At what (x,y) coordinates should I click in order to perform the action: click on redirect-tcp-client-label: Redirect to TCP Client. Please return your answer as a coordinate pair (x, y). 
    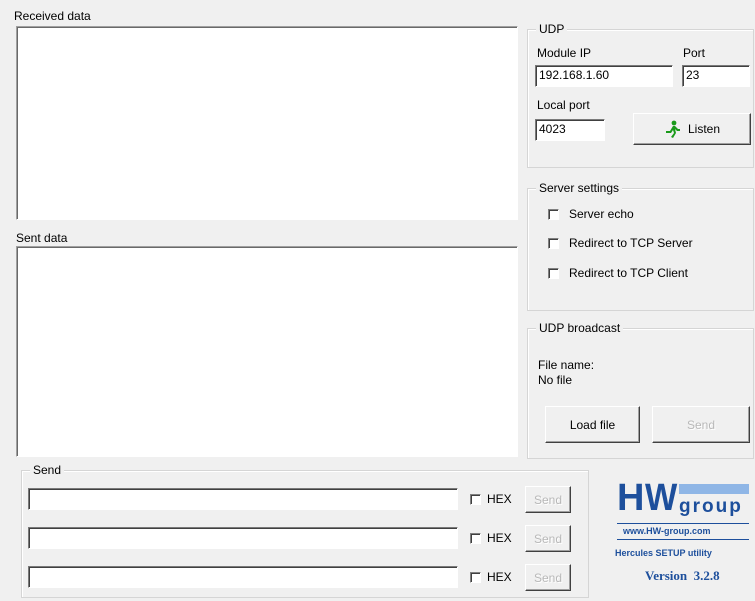
    Looking at the image, I should click on (628, 273).